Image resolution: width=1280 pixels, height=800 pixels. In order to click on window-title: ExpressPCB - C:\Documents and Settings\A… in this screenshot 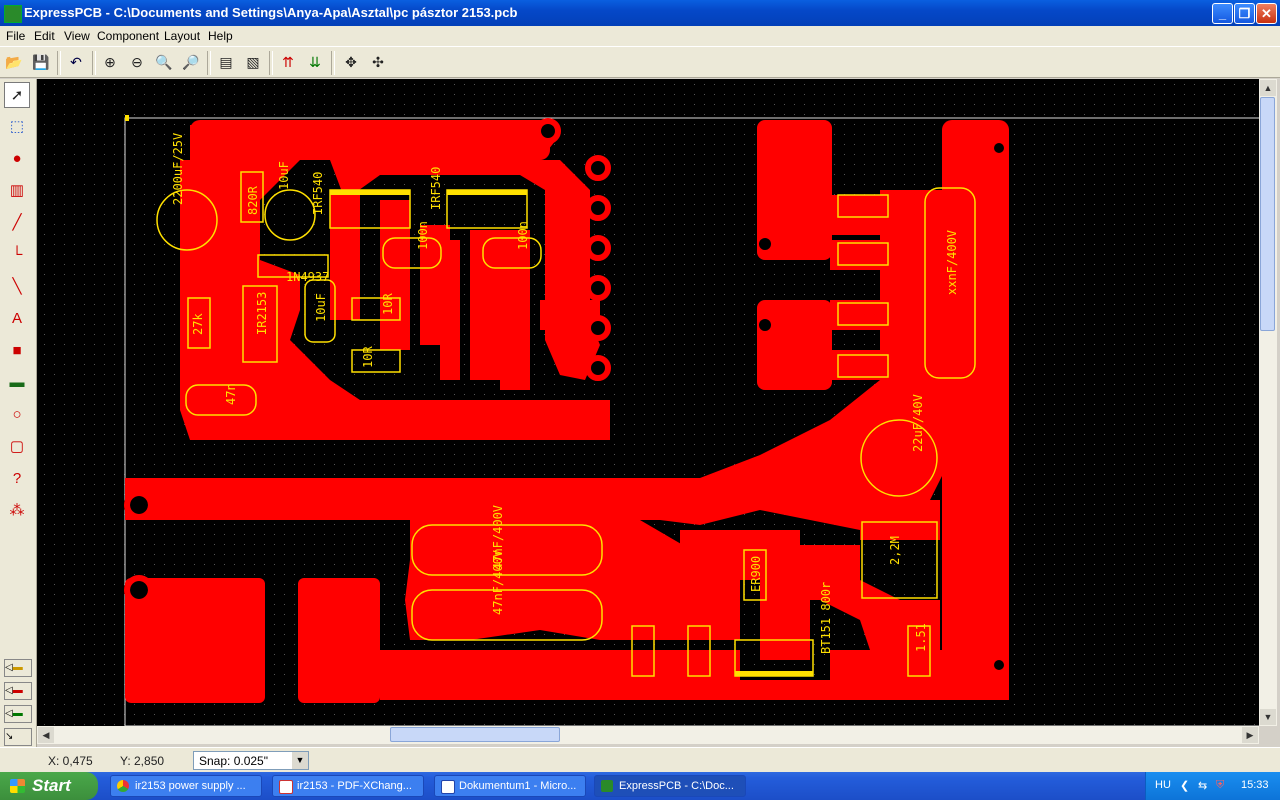, I will do `click(271, 12)`.